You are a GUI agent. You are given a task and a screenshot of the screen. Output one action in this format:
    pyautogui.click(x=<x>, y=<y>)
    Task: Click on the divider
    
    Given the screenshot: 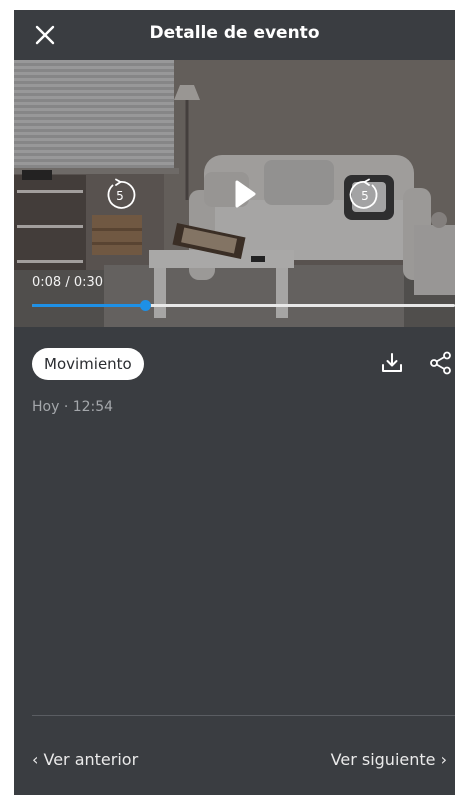 What is the action you would take?
    pyautogui.click(x=243, y=715)
    